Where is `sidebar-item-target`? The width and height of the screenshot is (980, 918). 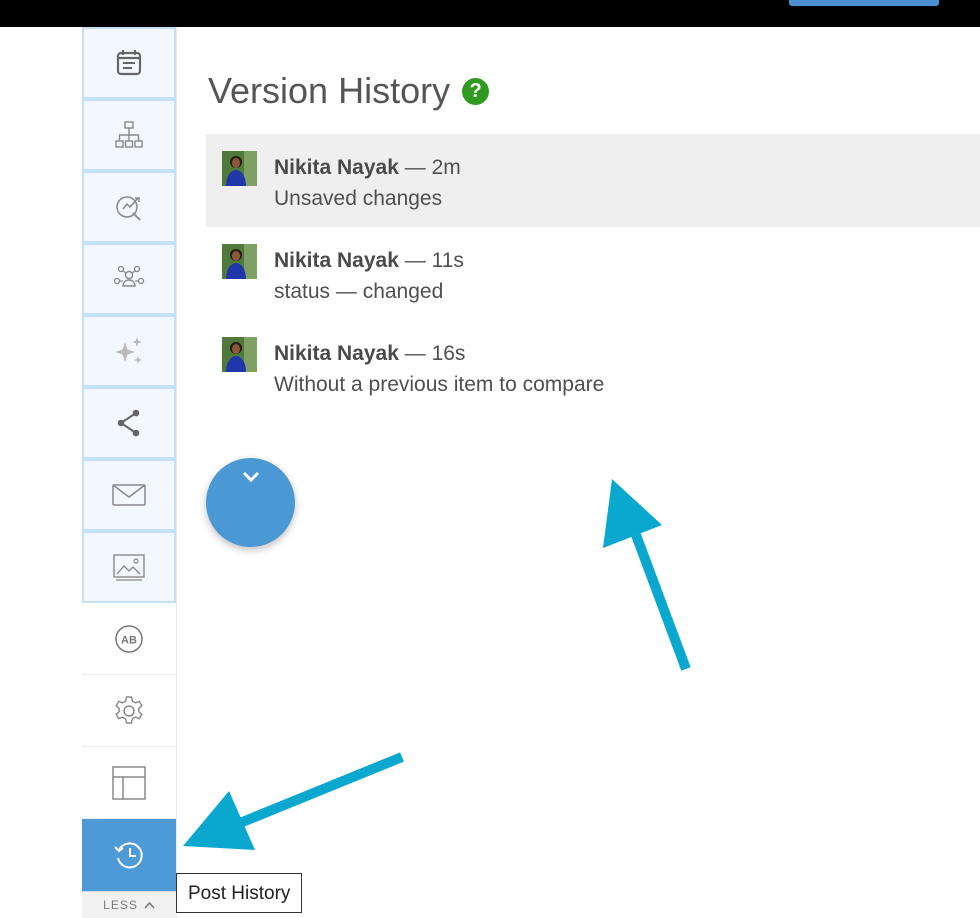 sidebar-item-target is located at coordinates (129, 207).